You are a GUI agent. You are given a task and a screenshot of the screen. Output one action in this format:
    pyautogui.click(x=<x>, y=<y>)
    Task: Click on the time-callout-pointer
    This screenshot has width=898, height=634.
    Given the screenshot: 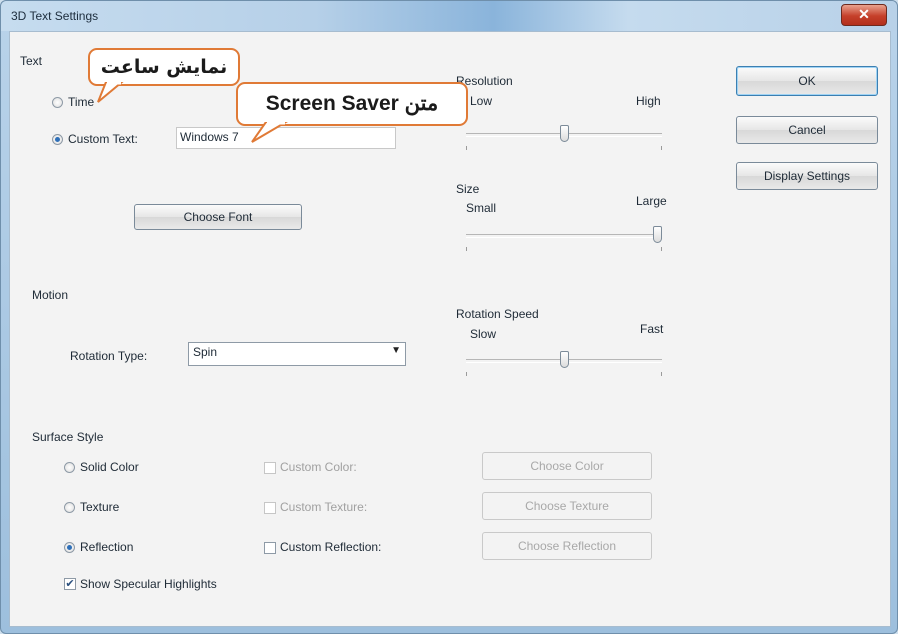 What is the action you would take?
    pyautogui.click(x=110, y=92)
    